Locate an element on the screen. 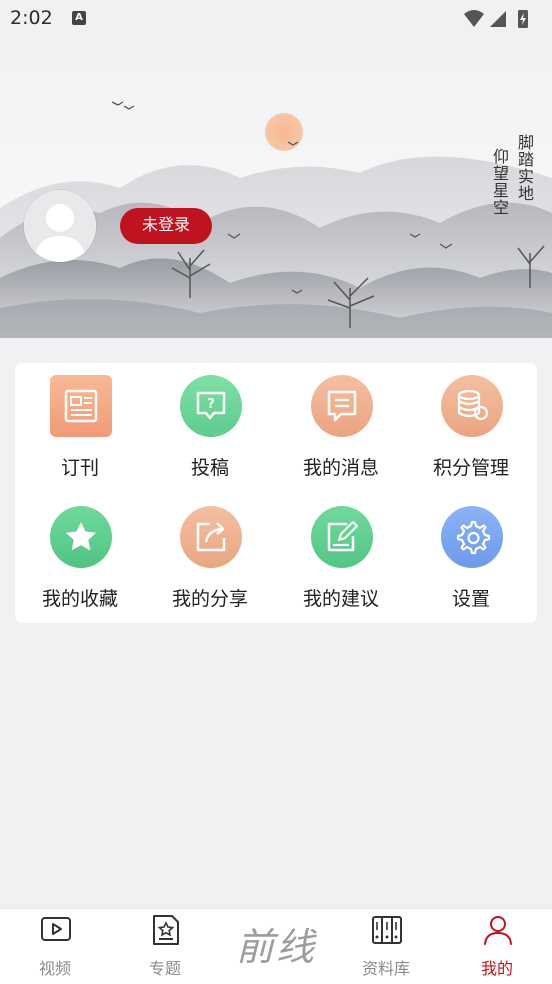 The width and height of the screenshot is (552, 984). bottom-navigation: 视频 专题 前线 资料库 我的 is located at coordinates (276, 946).